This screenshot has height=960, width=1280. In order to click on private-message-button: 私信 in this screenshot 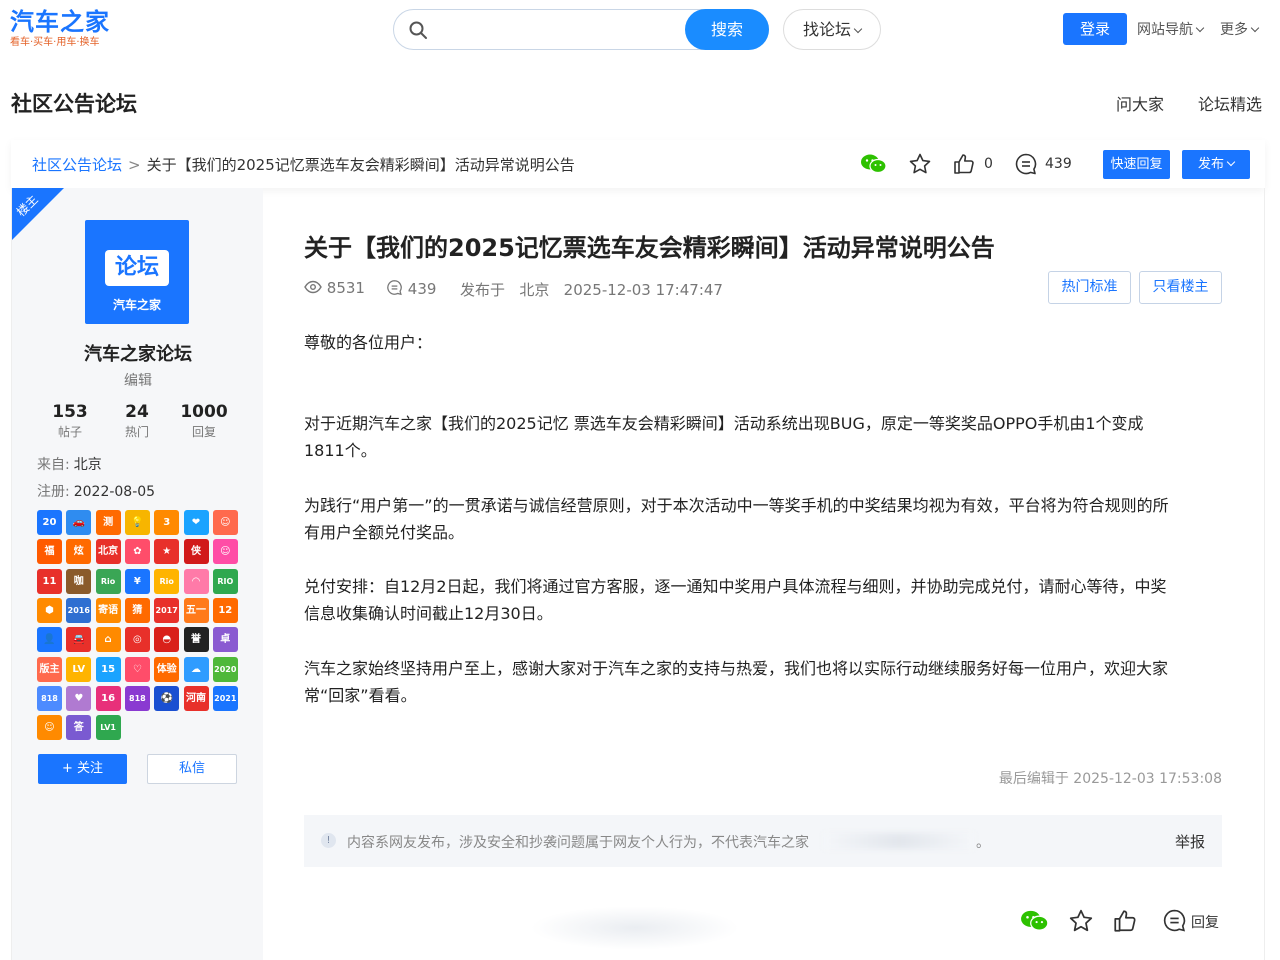, I will do `click(192, 769)`.